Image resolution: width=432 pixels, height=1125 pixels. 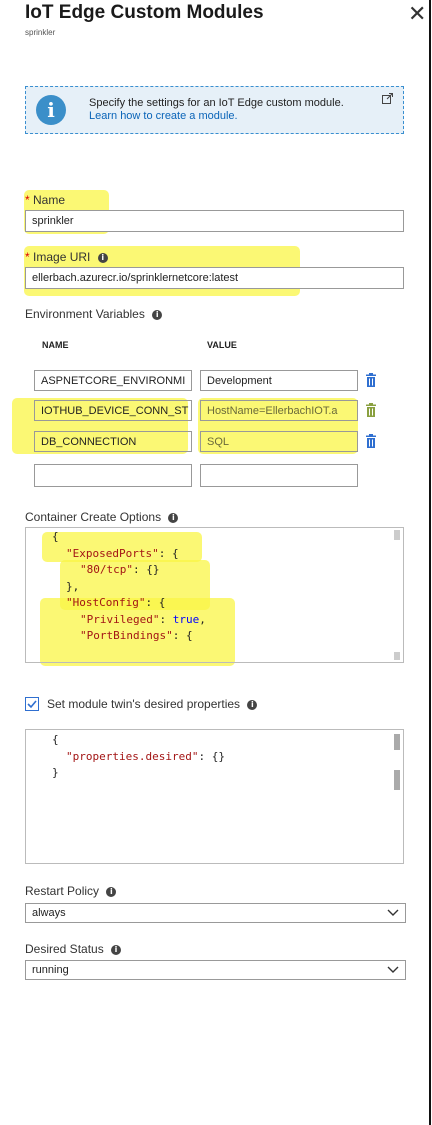 I want to click on restart-policy-value: always, so click(x=49, y=913).